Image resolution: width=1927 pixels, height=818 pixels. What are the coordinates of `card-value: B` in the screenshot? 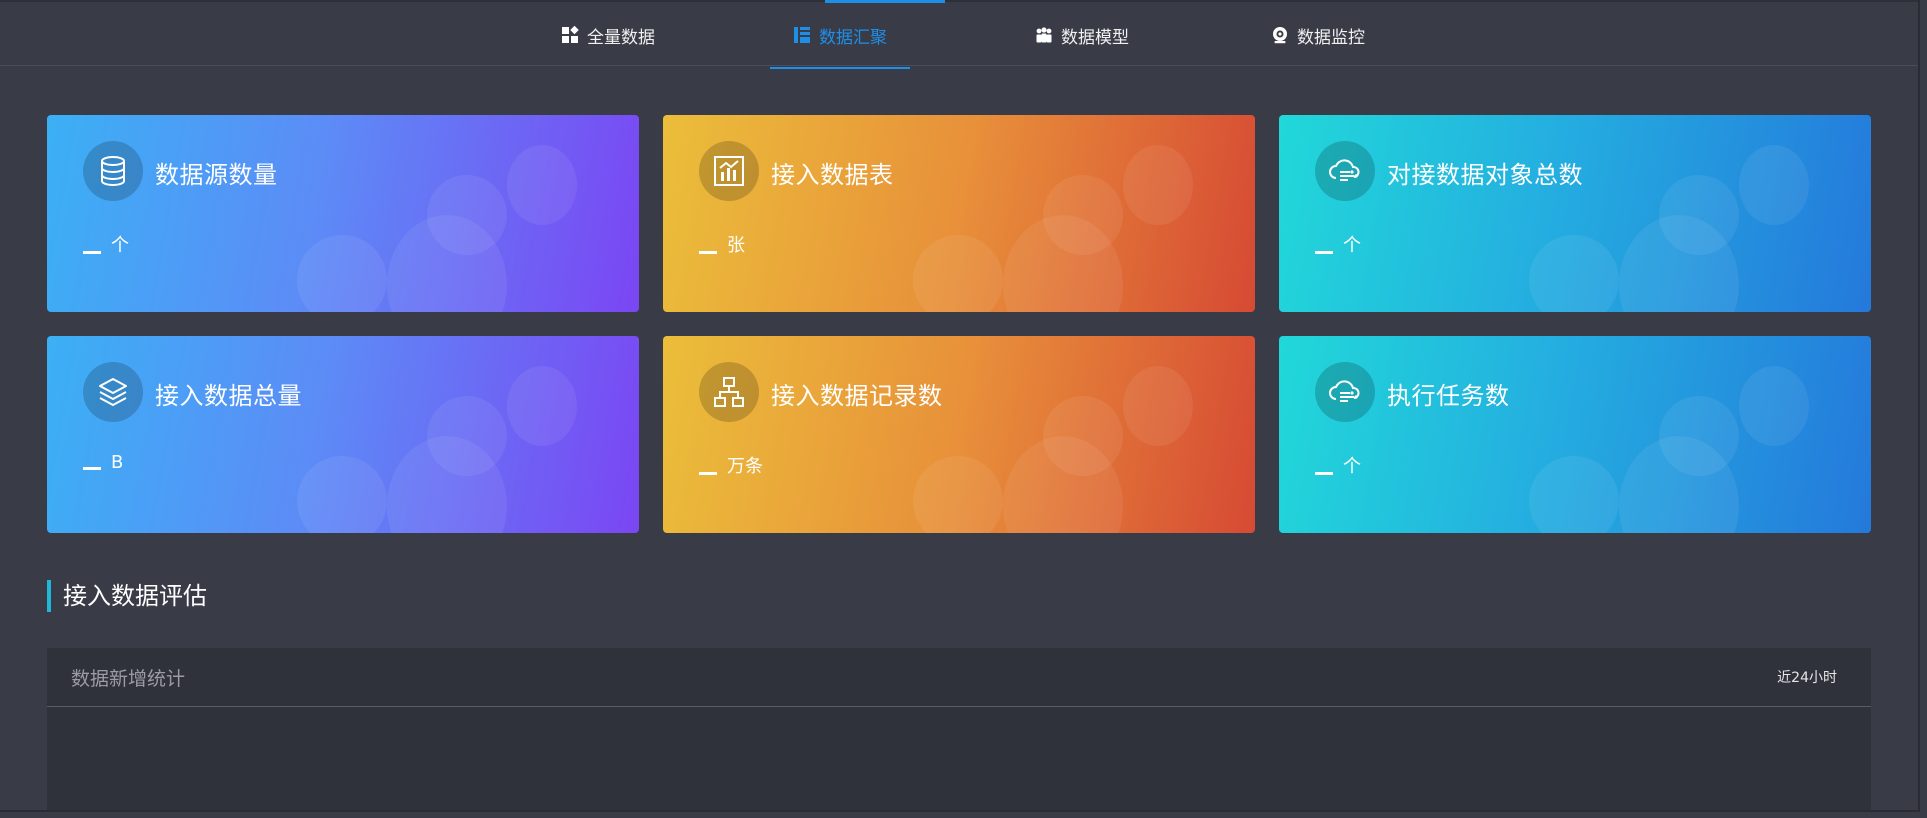 It's located at (103, 462).